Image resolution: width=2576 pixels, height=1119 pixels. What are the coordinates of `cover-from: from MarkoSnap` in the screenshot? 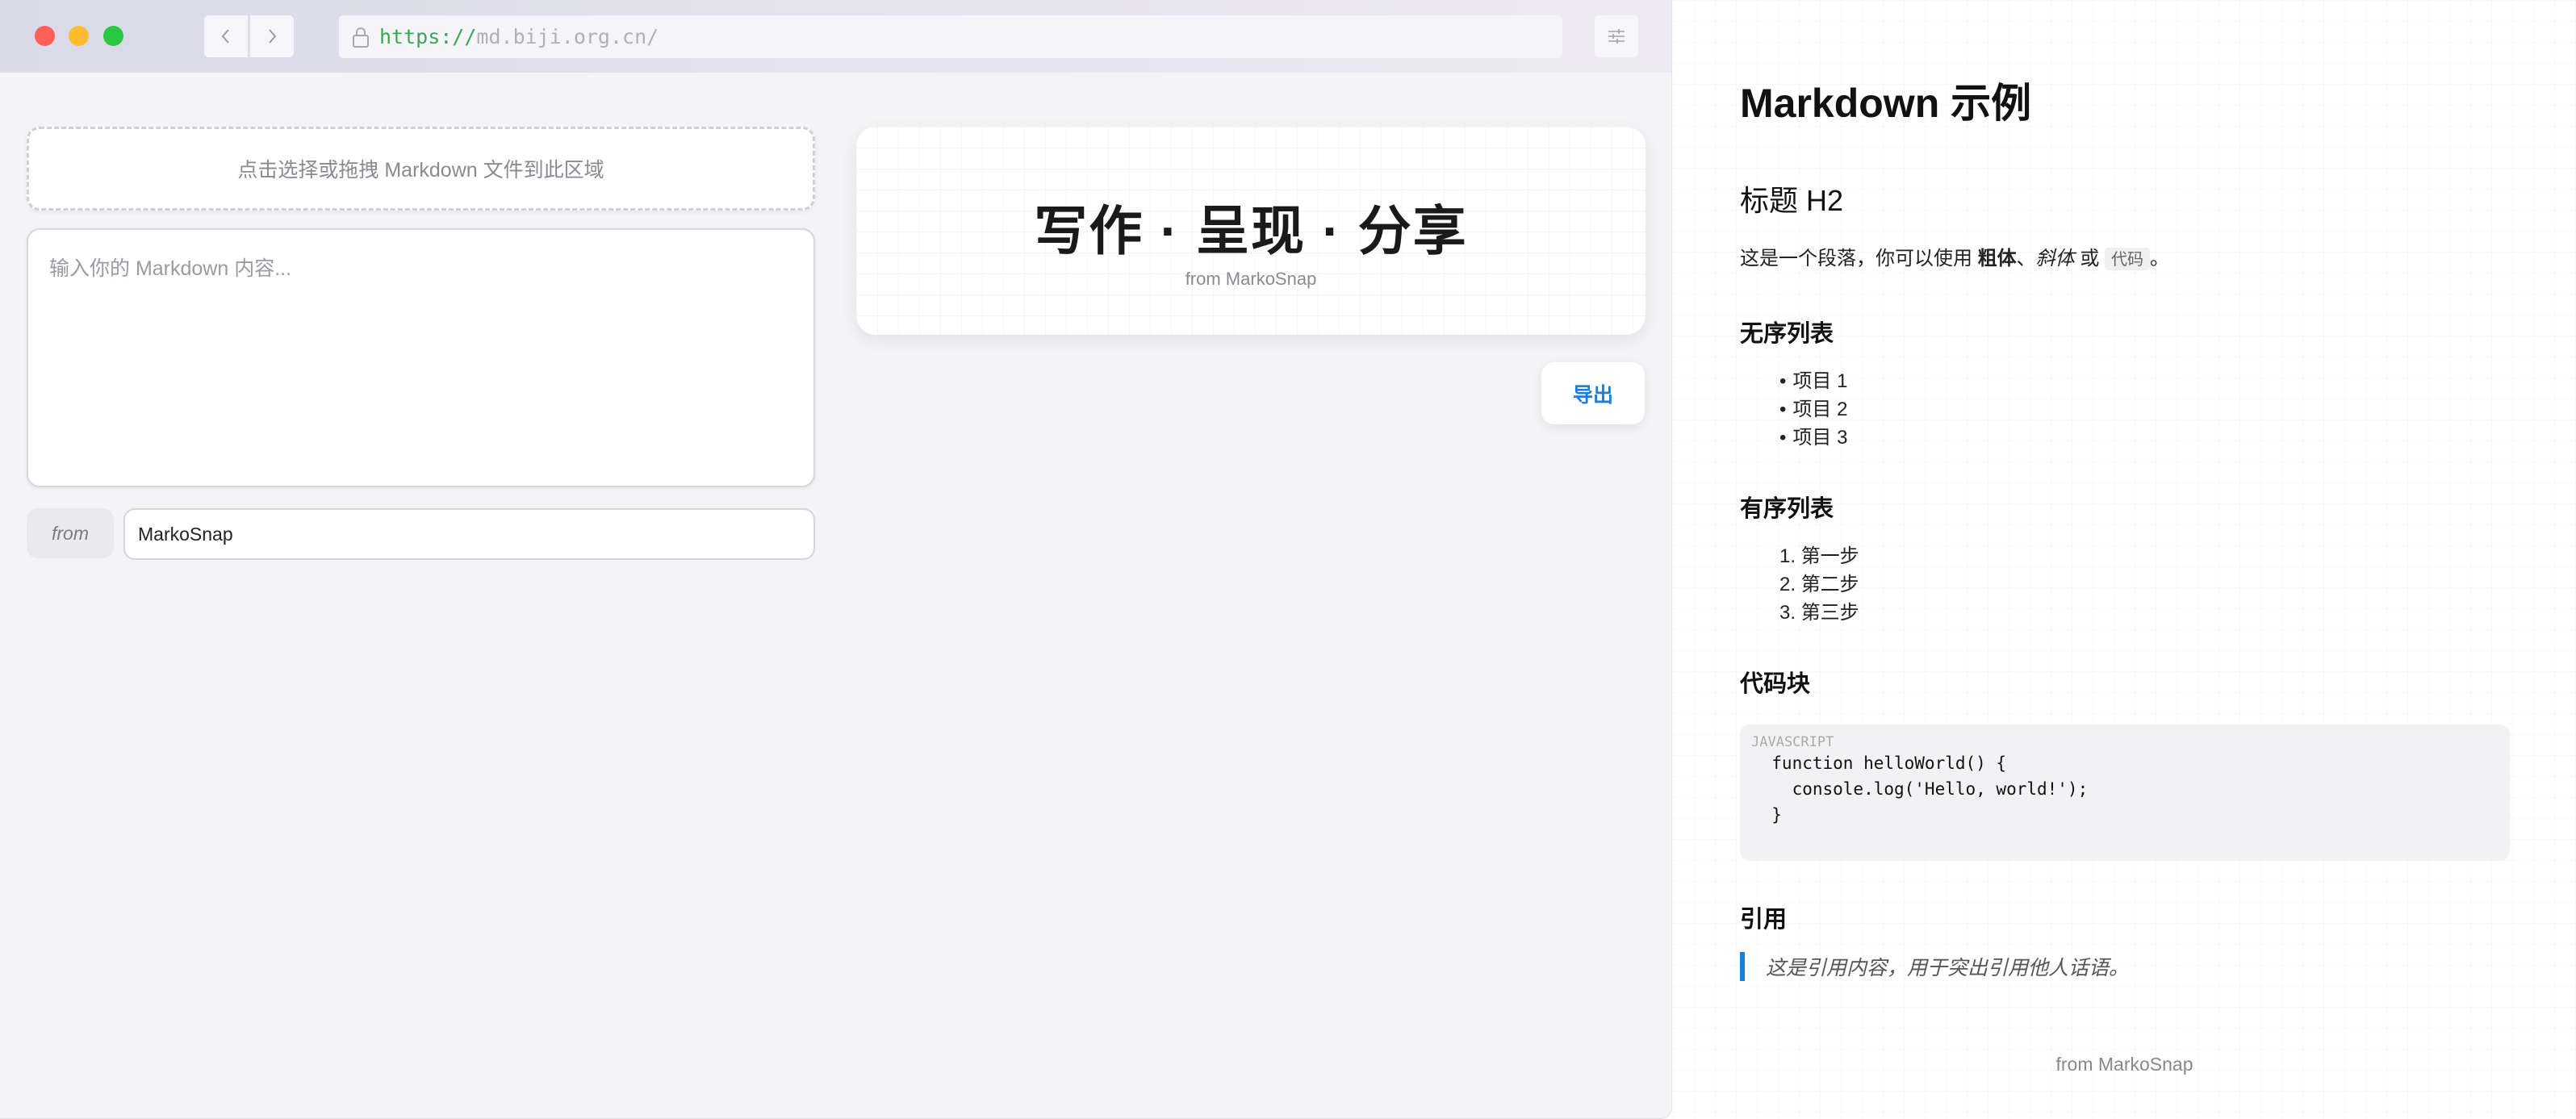 It's located at (1251, 279).